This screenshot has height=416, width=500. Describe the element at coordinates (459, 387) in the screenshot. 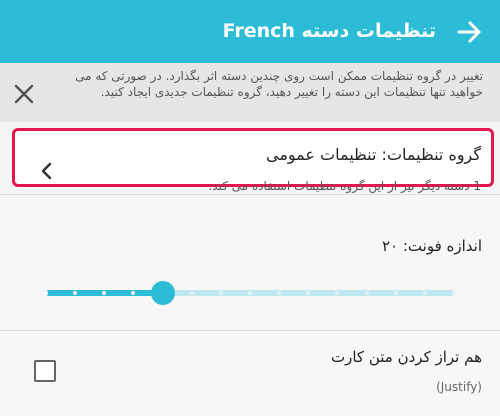

I see `justify-sublabel: (Justify)` at that location.